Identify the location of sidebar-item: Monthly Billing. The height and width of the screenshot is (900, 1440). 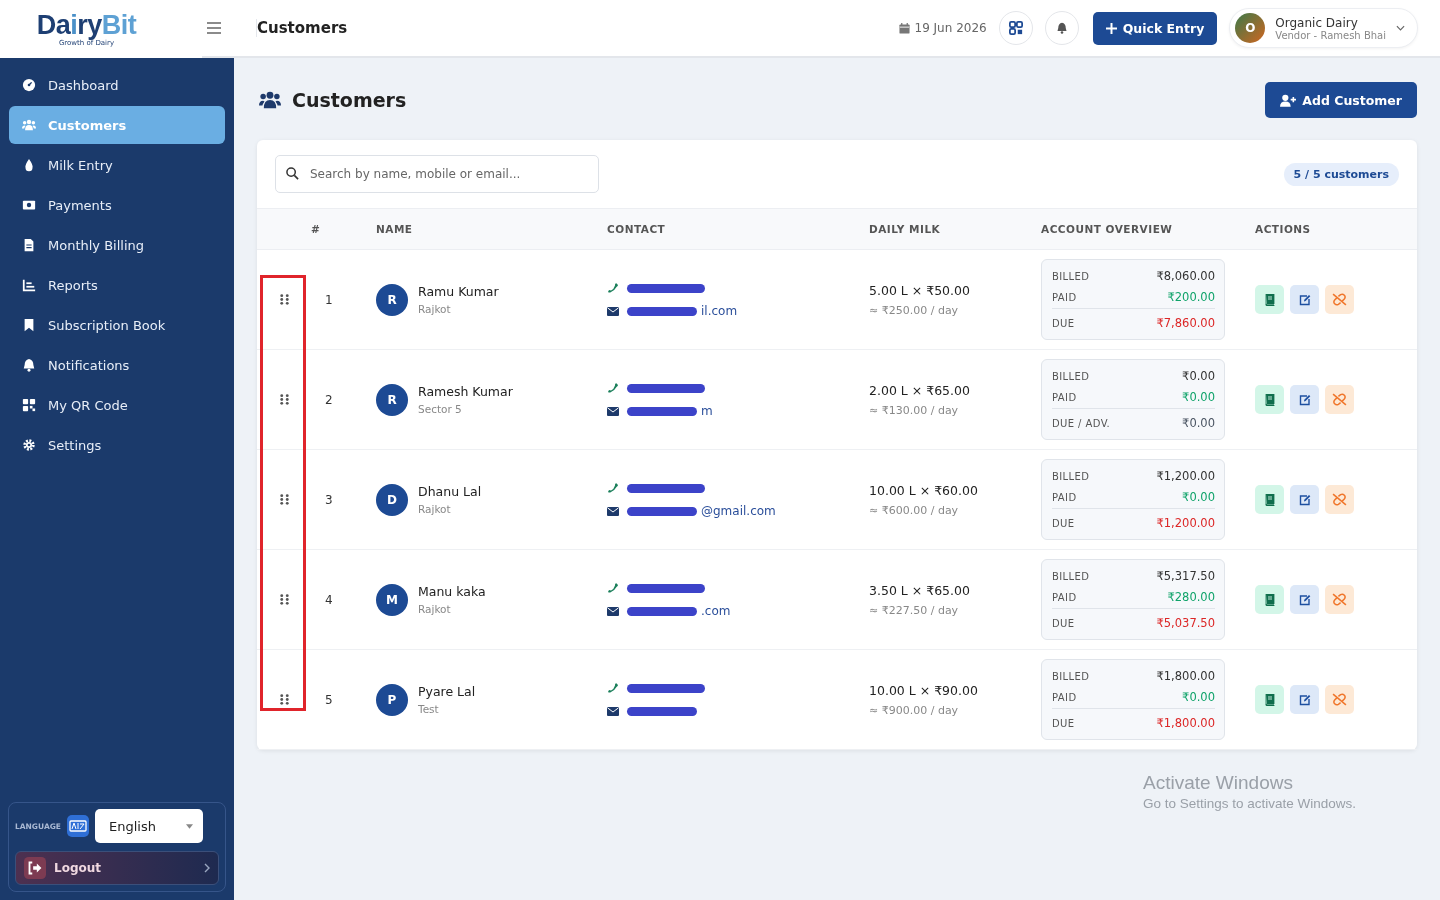
(117, 245).